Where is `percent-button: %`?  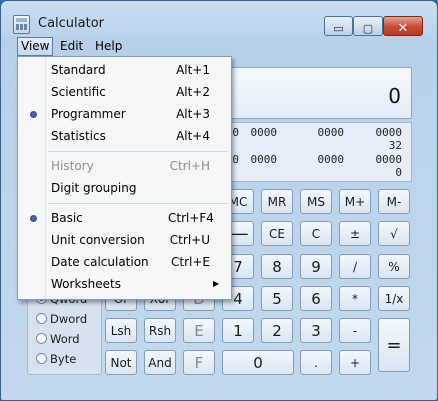 percent-button: % is located at coordinates (394, 266).